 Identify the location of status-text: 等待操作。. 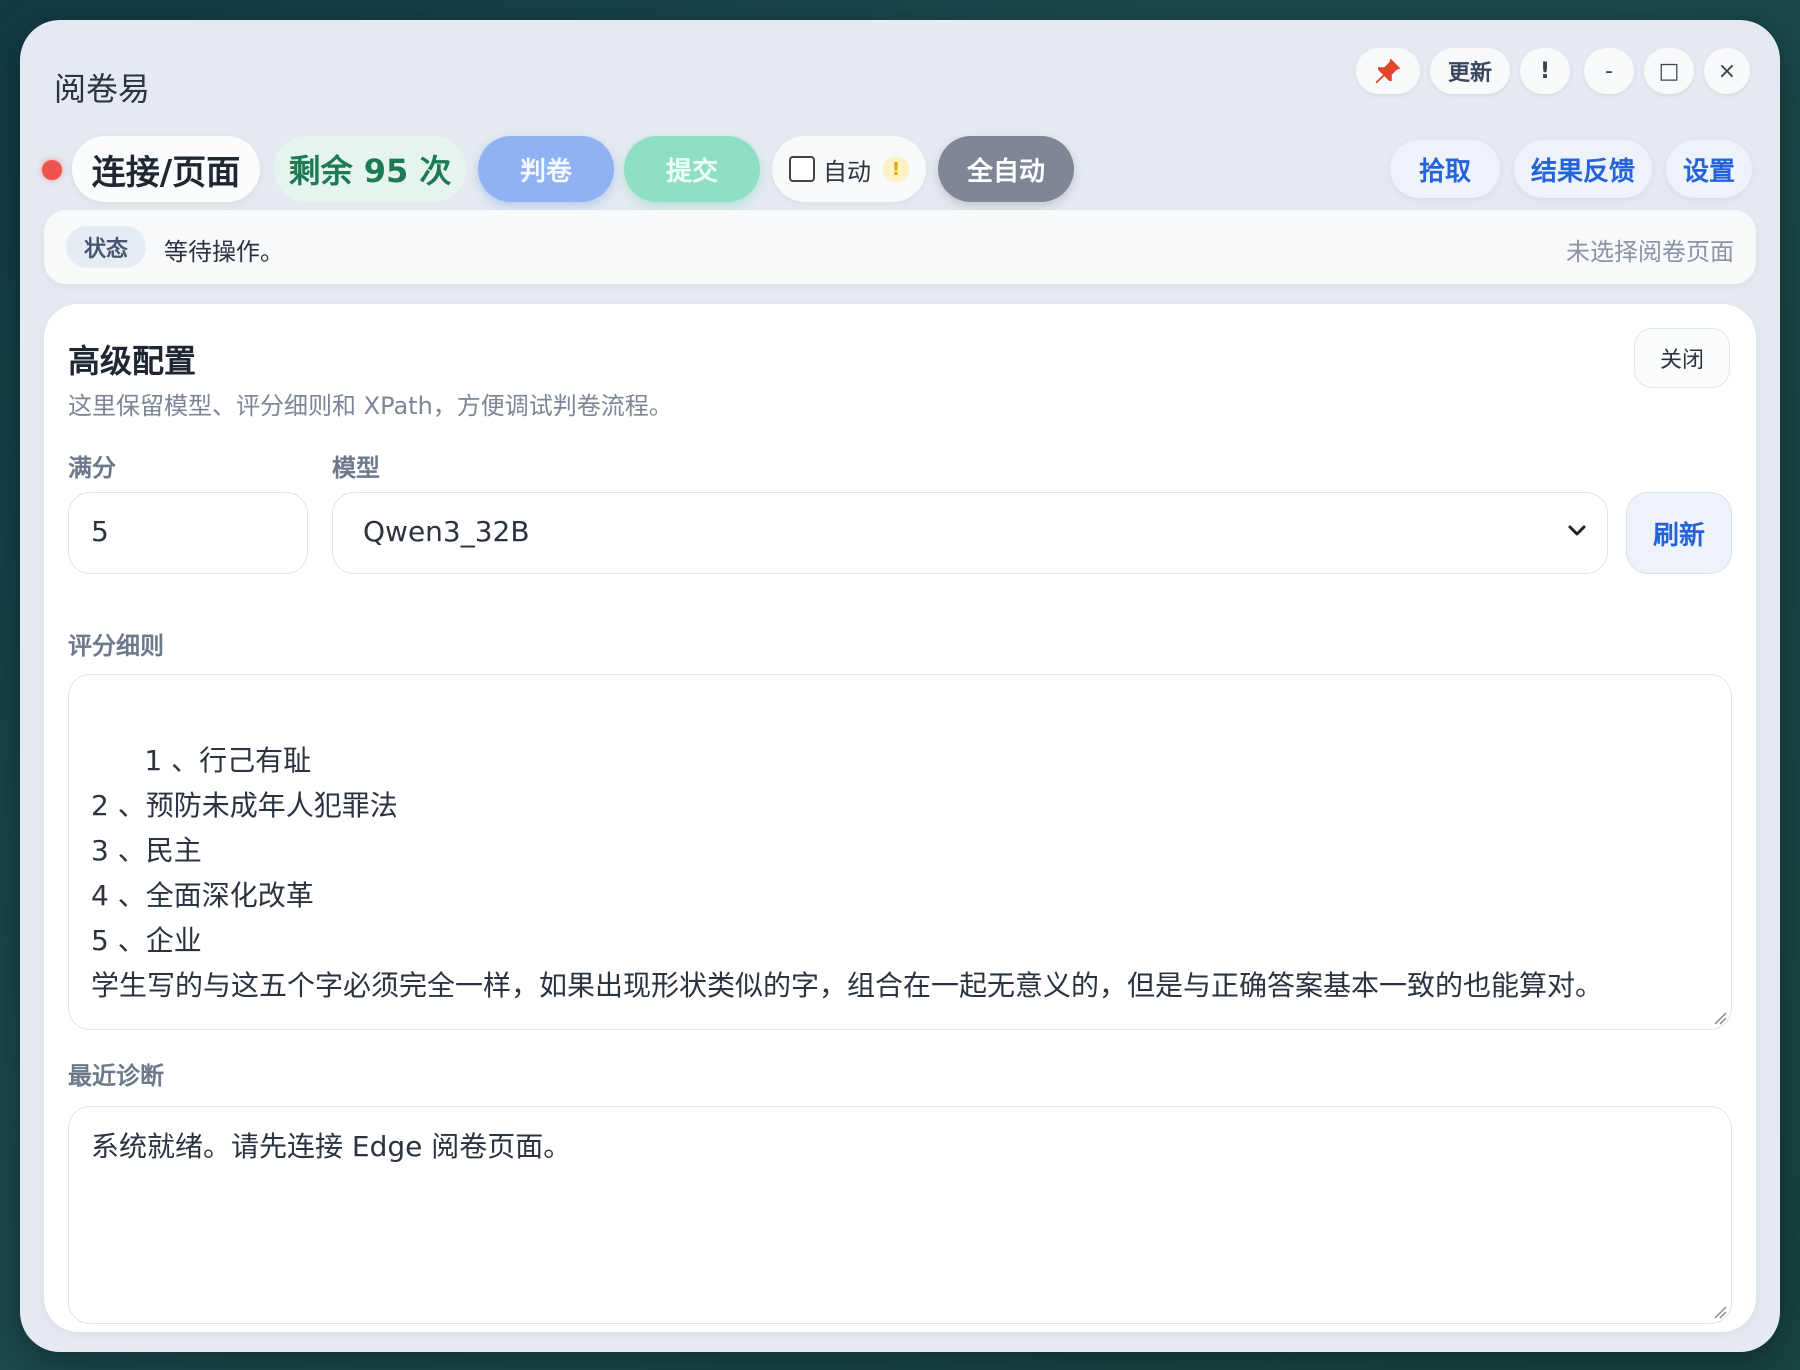
(224, 252).